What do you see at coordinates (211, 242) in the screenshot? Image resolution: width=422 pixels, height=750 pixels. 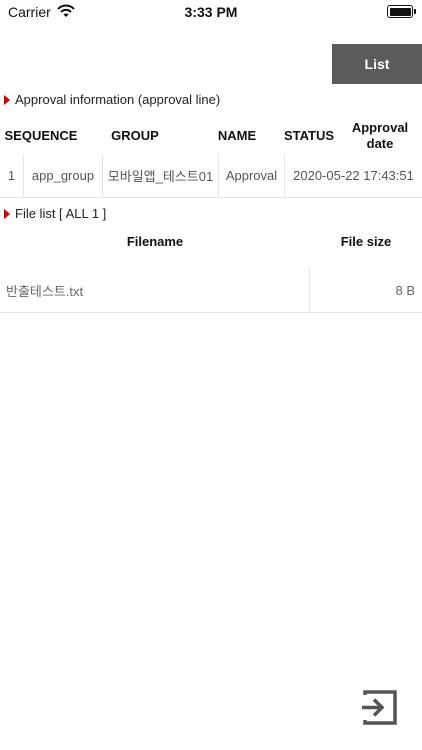 I see `file-table-header: Filename File size` at bounding box center [211, 242].